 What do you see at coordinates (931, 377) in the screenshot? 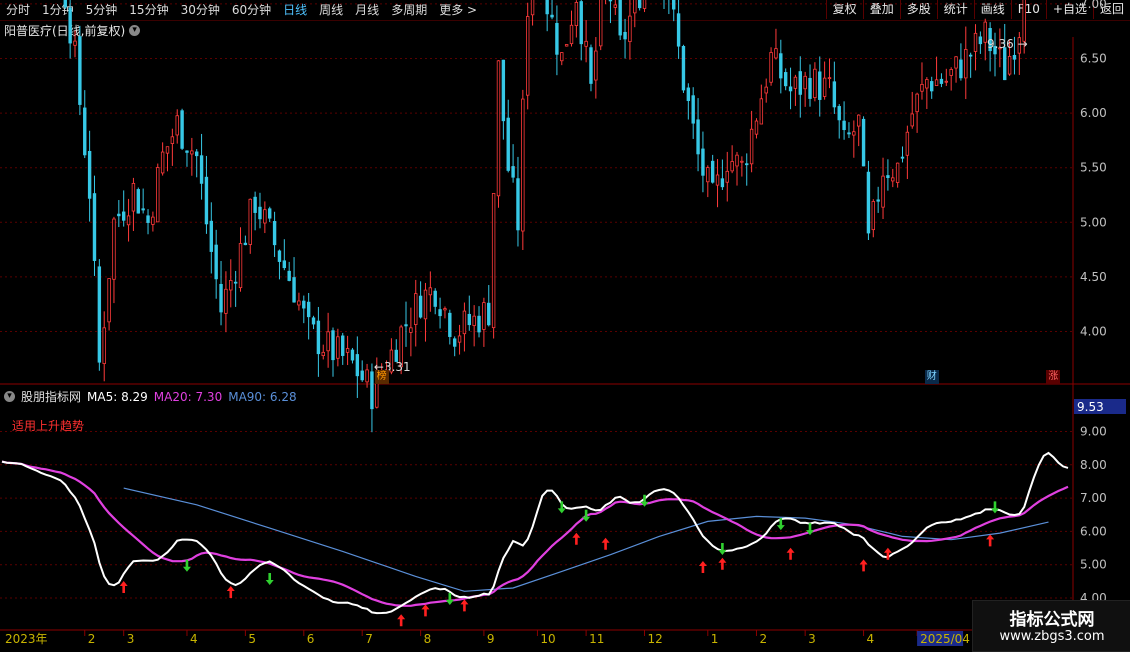
I see `event-tag-1: 财` at bounding box center [931, 377].